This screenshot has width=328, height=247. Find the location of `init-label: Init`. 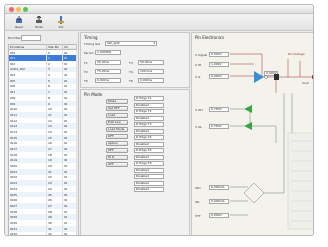

init-label: Init is located at coordinates (61, 27).